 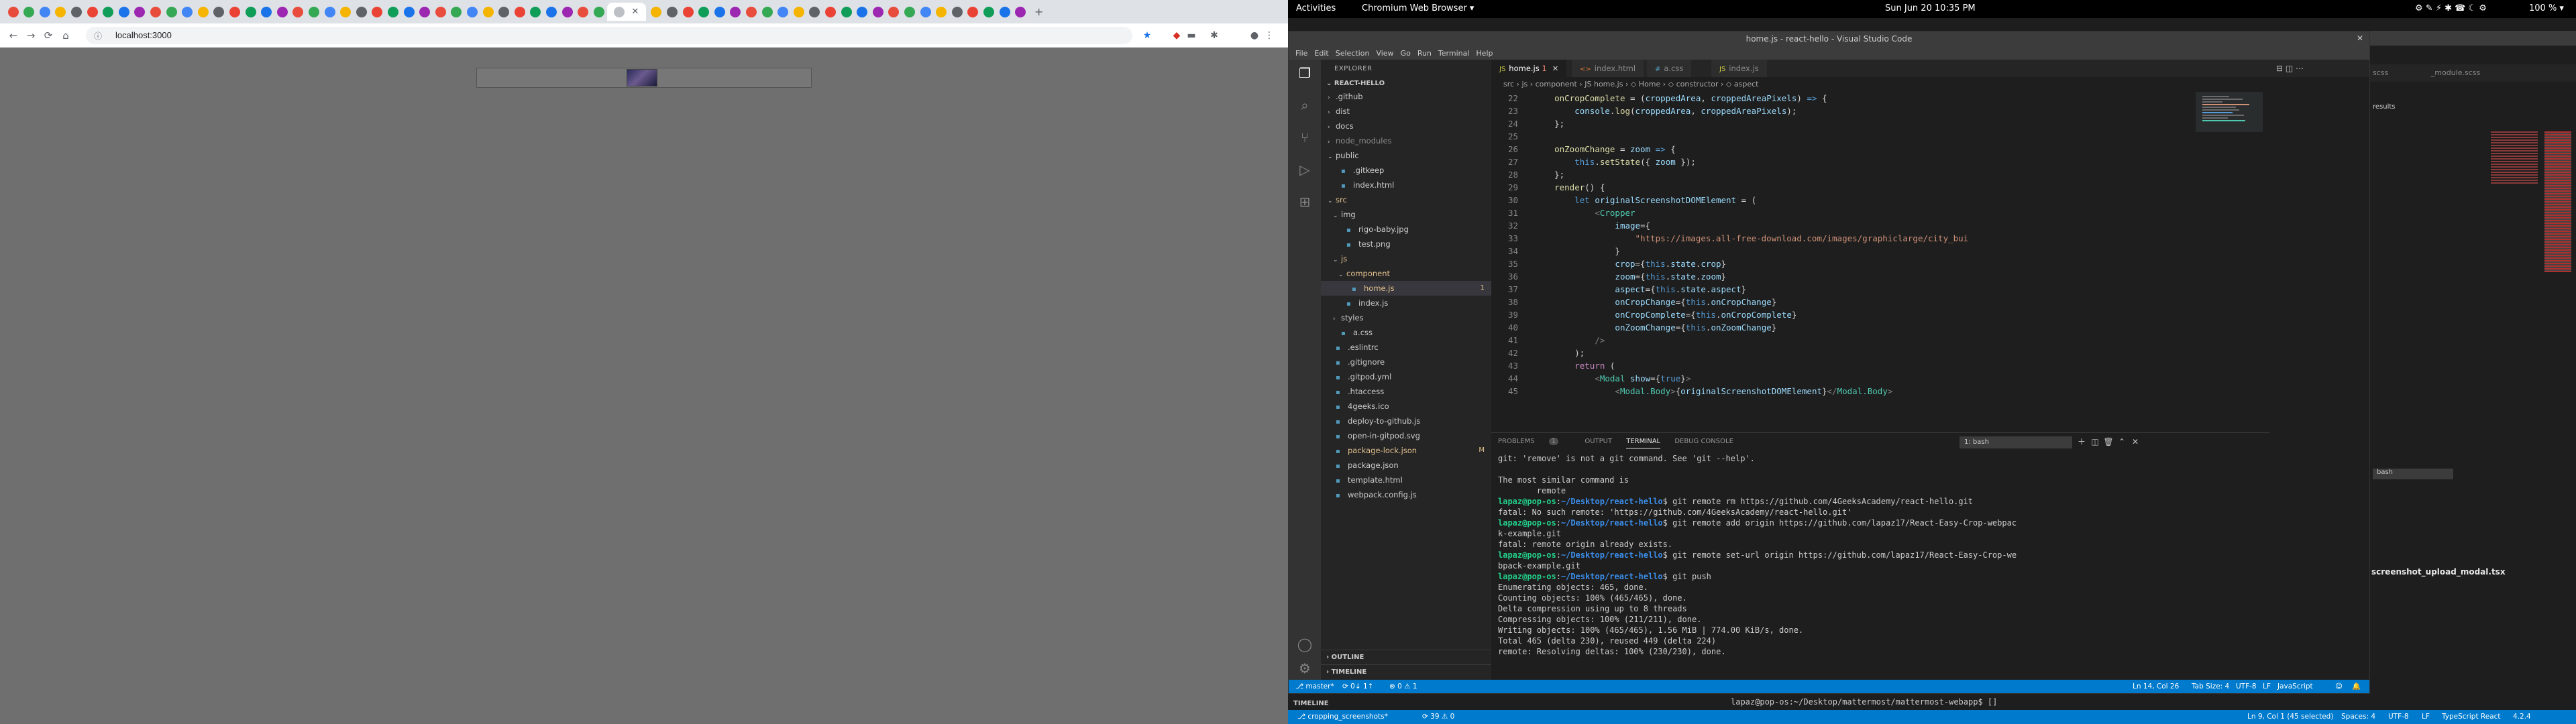 I want to click on tree-folder: ⌄ component, so click(x=1406, y=273).